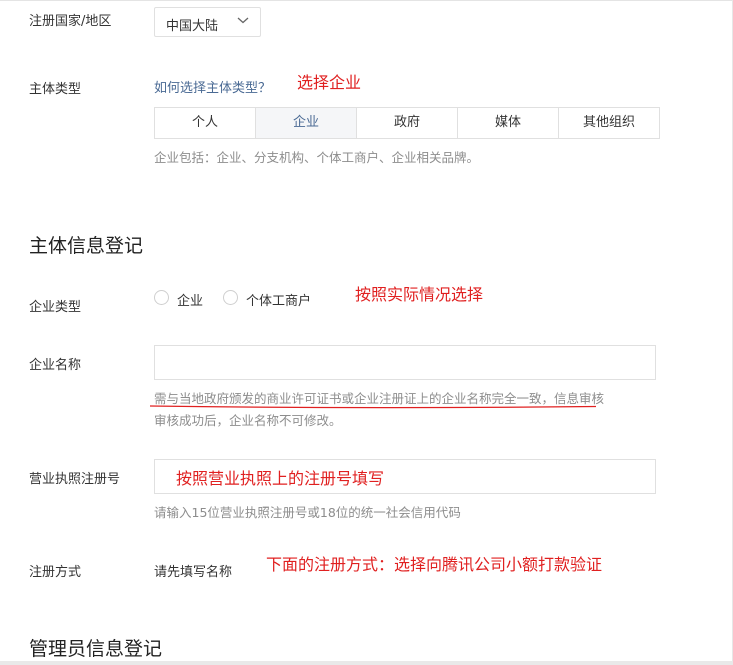 The width and height of the screenshot is (733, 665). I want to click on annotation-choose-by-actual: 按照实际情况选择, so click(419, 294).